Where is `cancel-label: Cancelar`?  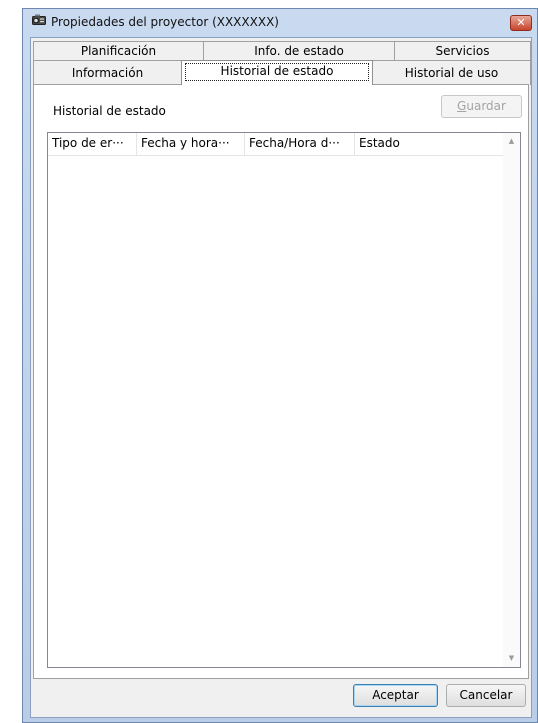
cancel-label: Cancelar is located at coordinates (486, 695).